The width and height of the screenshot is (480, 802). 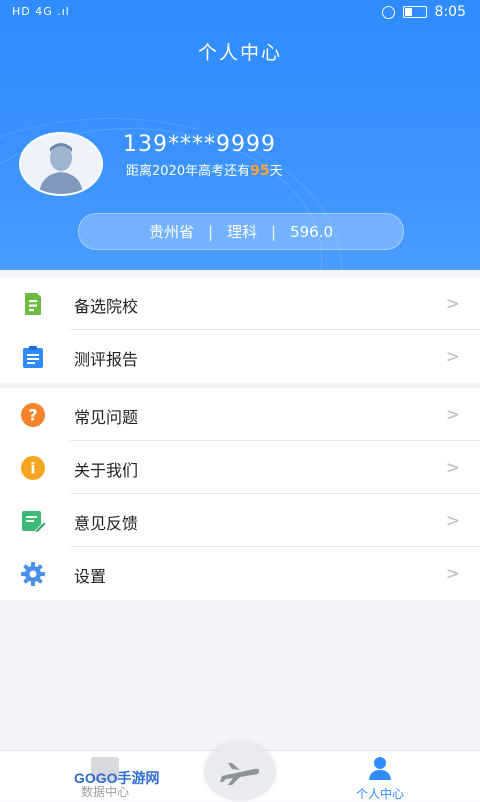 I want to click on tab-label: 个人中心, so click(x=379, y=794).